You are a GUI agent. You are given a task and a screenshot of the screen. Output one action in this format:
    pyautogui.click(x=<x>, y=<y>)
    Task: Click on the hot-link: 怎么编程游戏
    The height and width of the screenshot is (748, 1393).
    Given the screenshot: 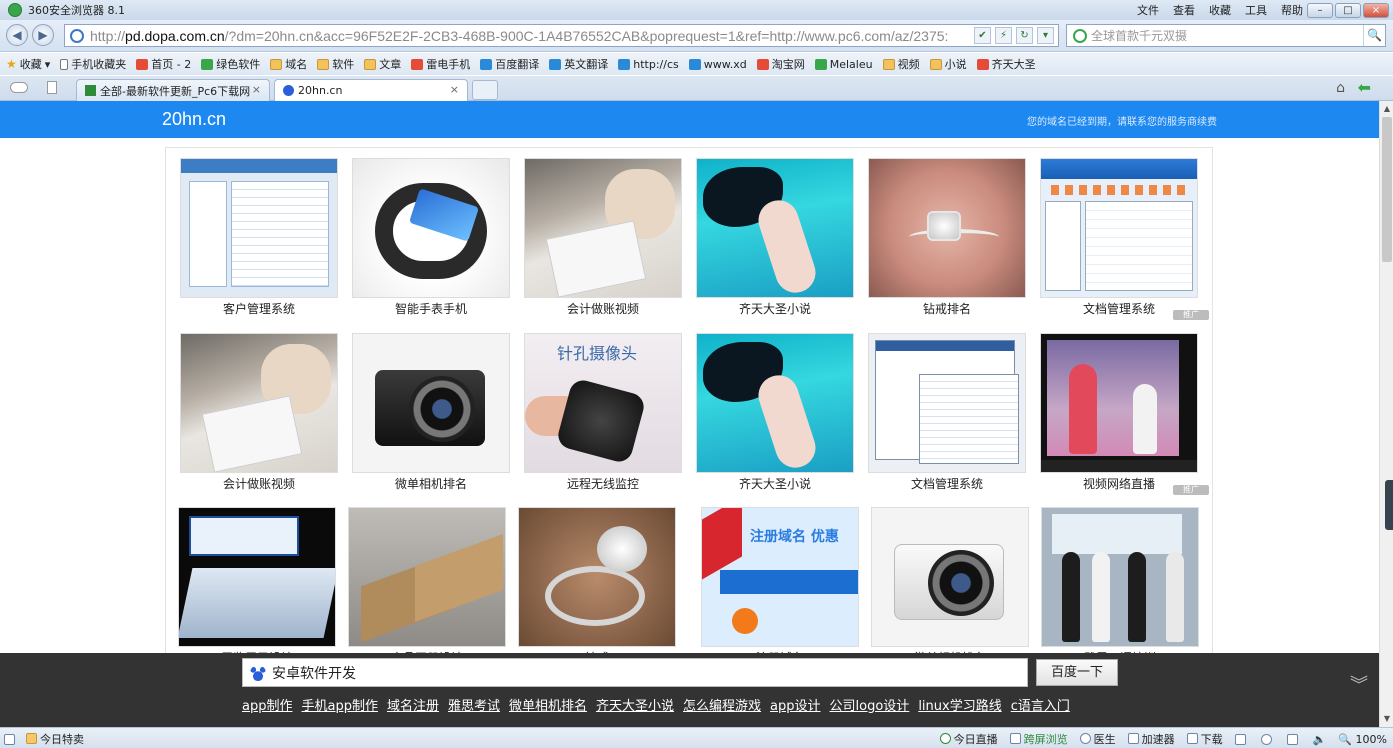 What is the action you would take?
    pyautogui.click(x=722, y=704)
    